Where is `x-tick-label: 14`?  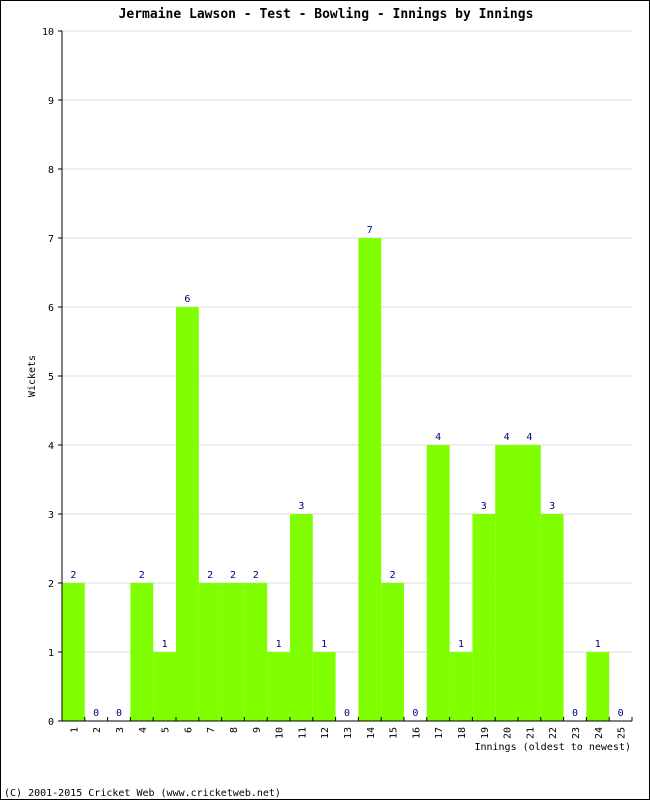 x-tick-label: 14 is located at coordinates (371, 733).